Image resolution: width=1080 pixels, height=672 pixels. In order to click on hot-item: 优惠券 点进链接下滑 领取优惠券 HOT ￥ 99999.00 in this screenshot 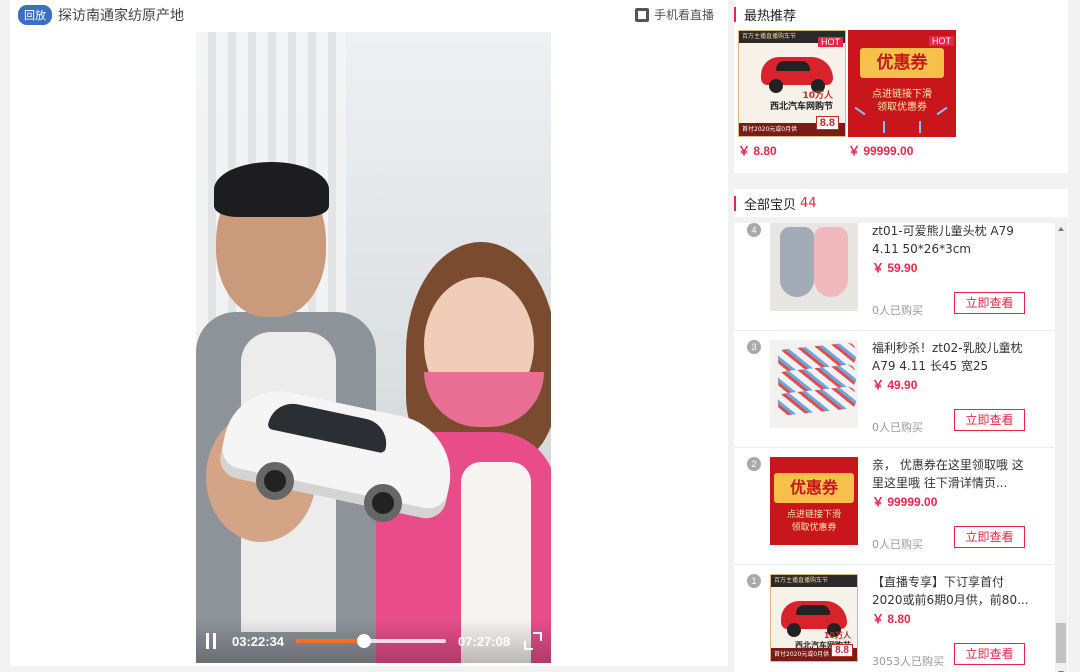, I will do `click(902, 94)`.